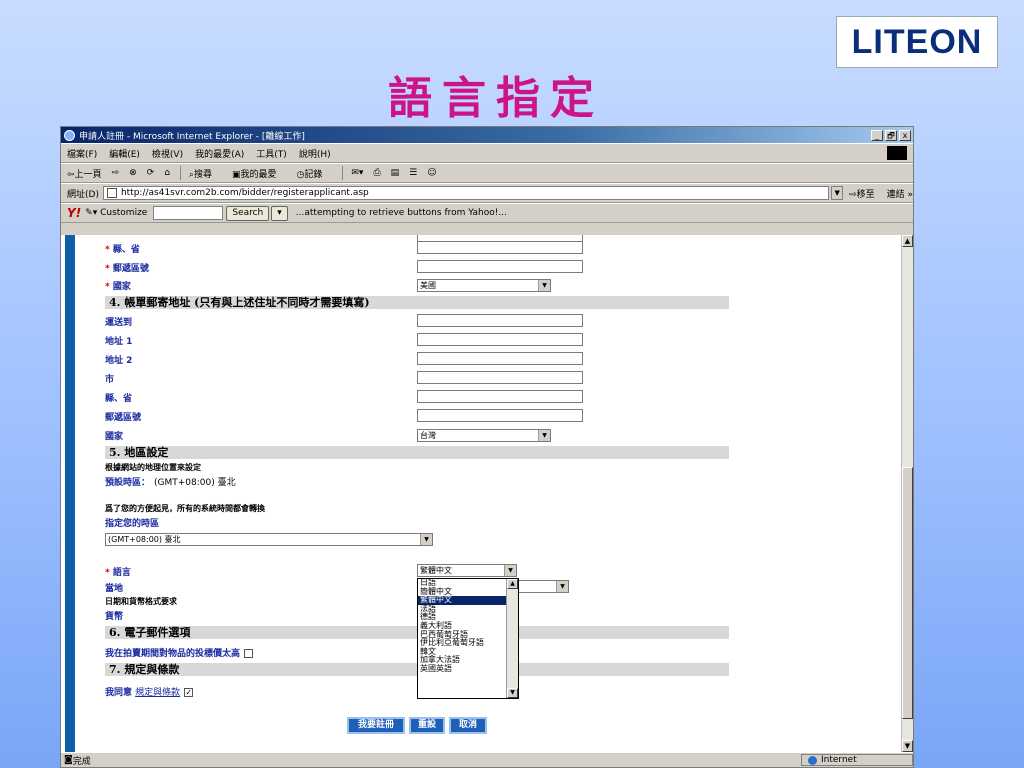 This screenshot has width=1024, height=768. What do you see at coordinates (167, 173) in the screenshot?
I see `home-icon: ⌂` at bounding box center [167, 173].